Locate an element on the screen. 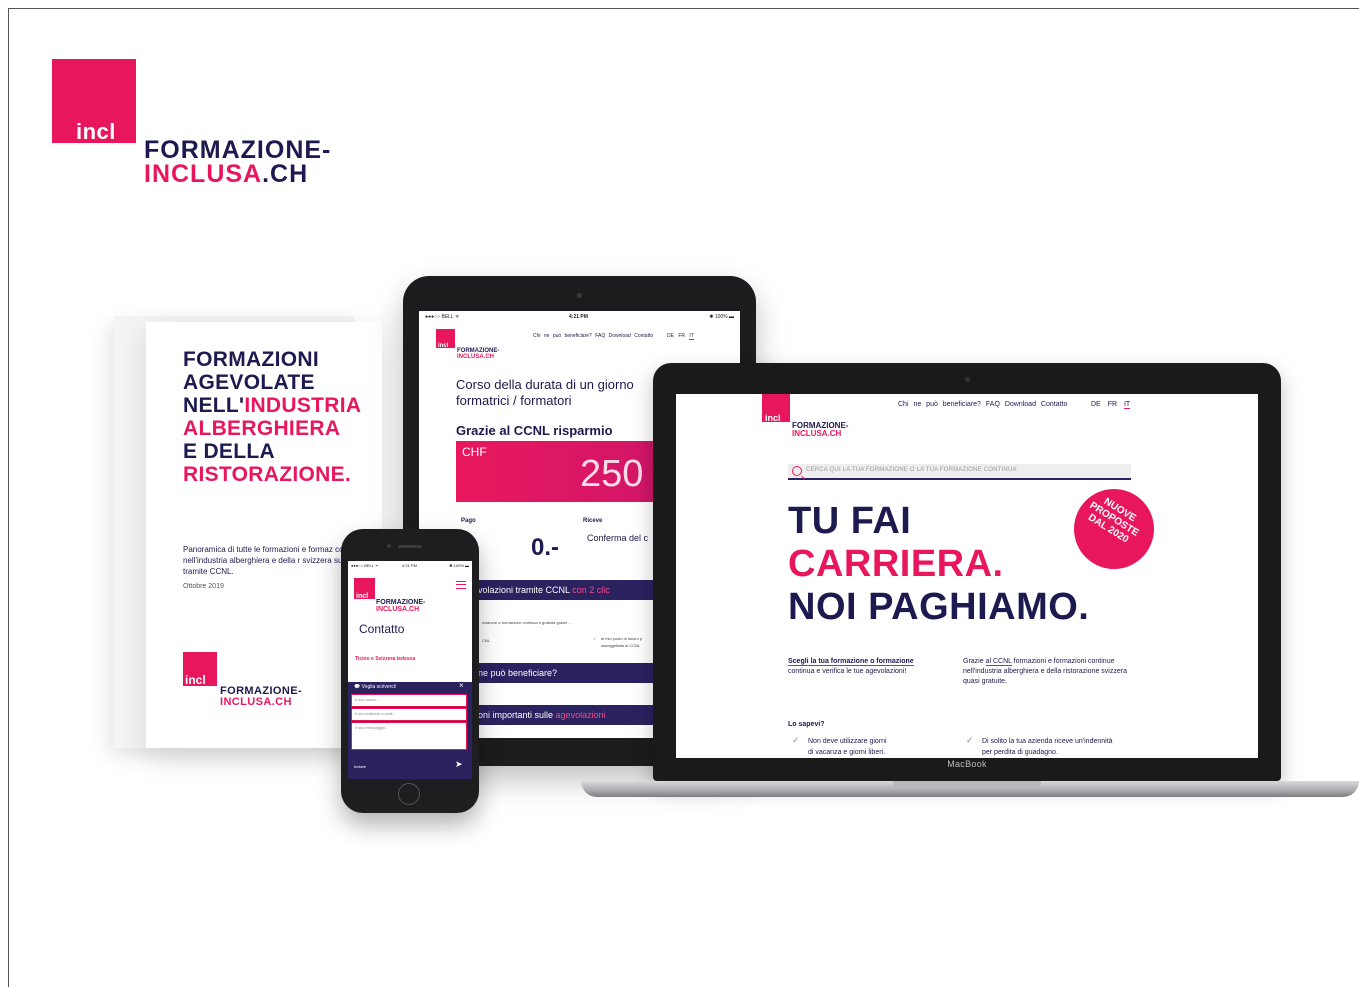  accordion-text-3: al mio posto di lavoro p is located at coordinates (622, 638).